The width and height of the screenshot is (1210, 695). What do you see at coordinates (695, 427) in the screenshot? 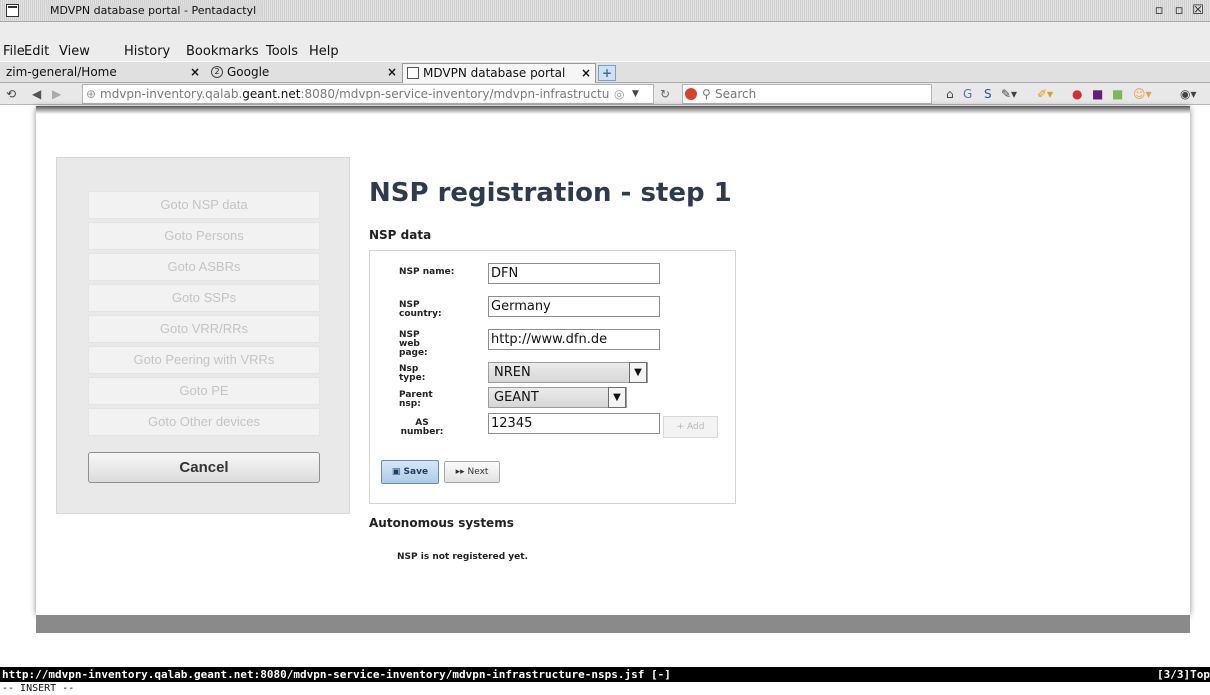
I see `add-label: Add` at bounding box center [695, 427].